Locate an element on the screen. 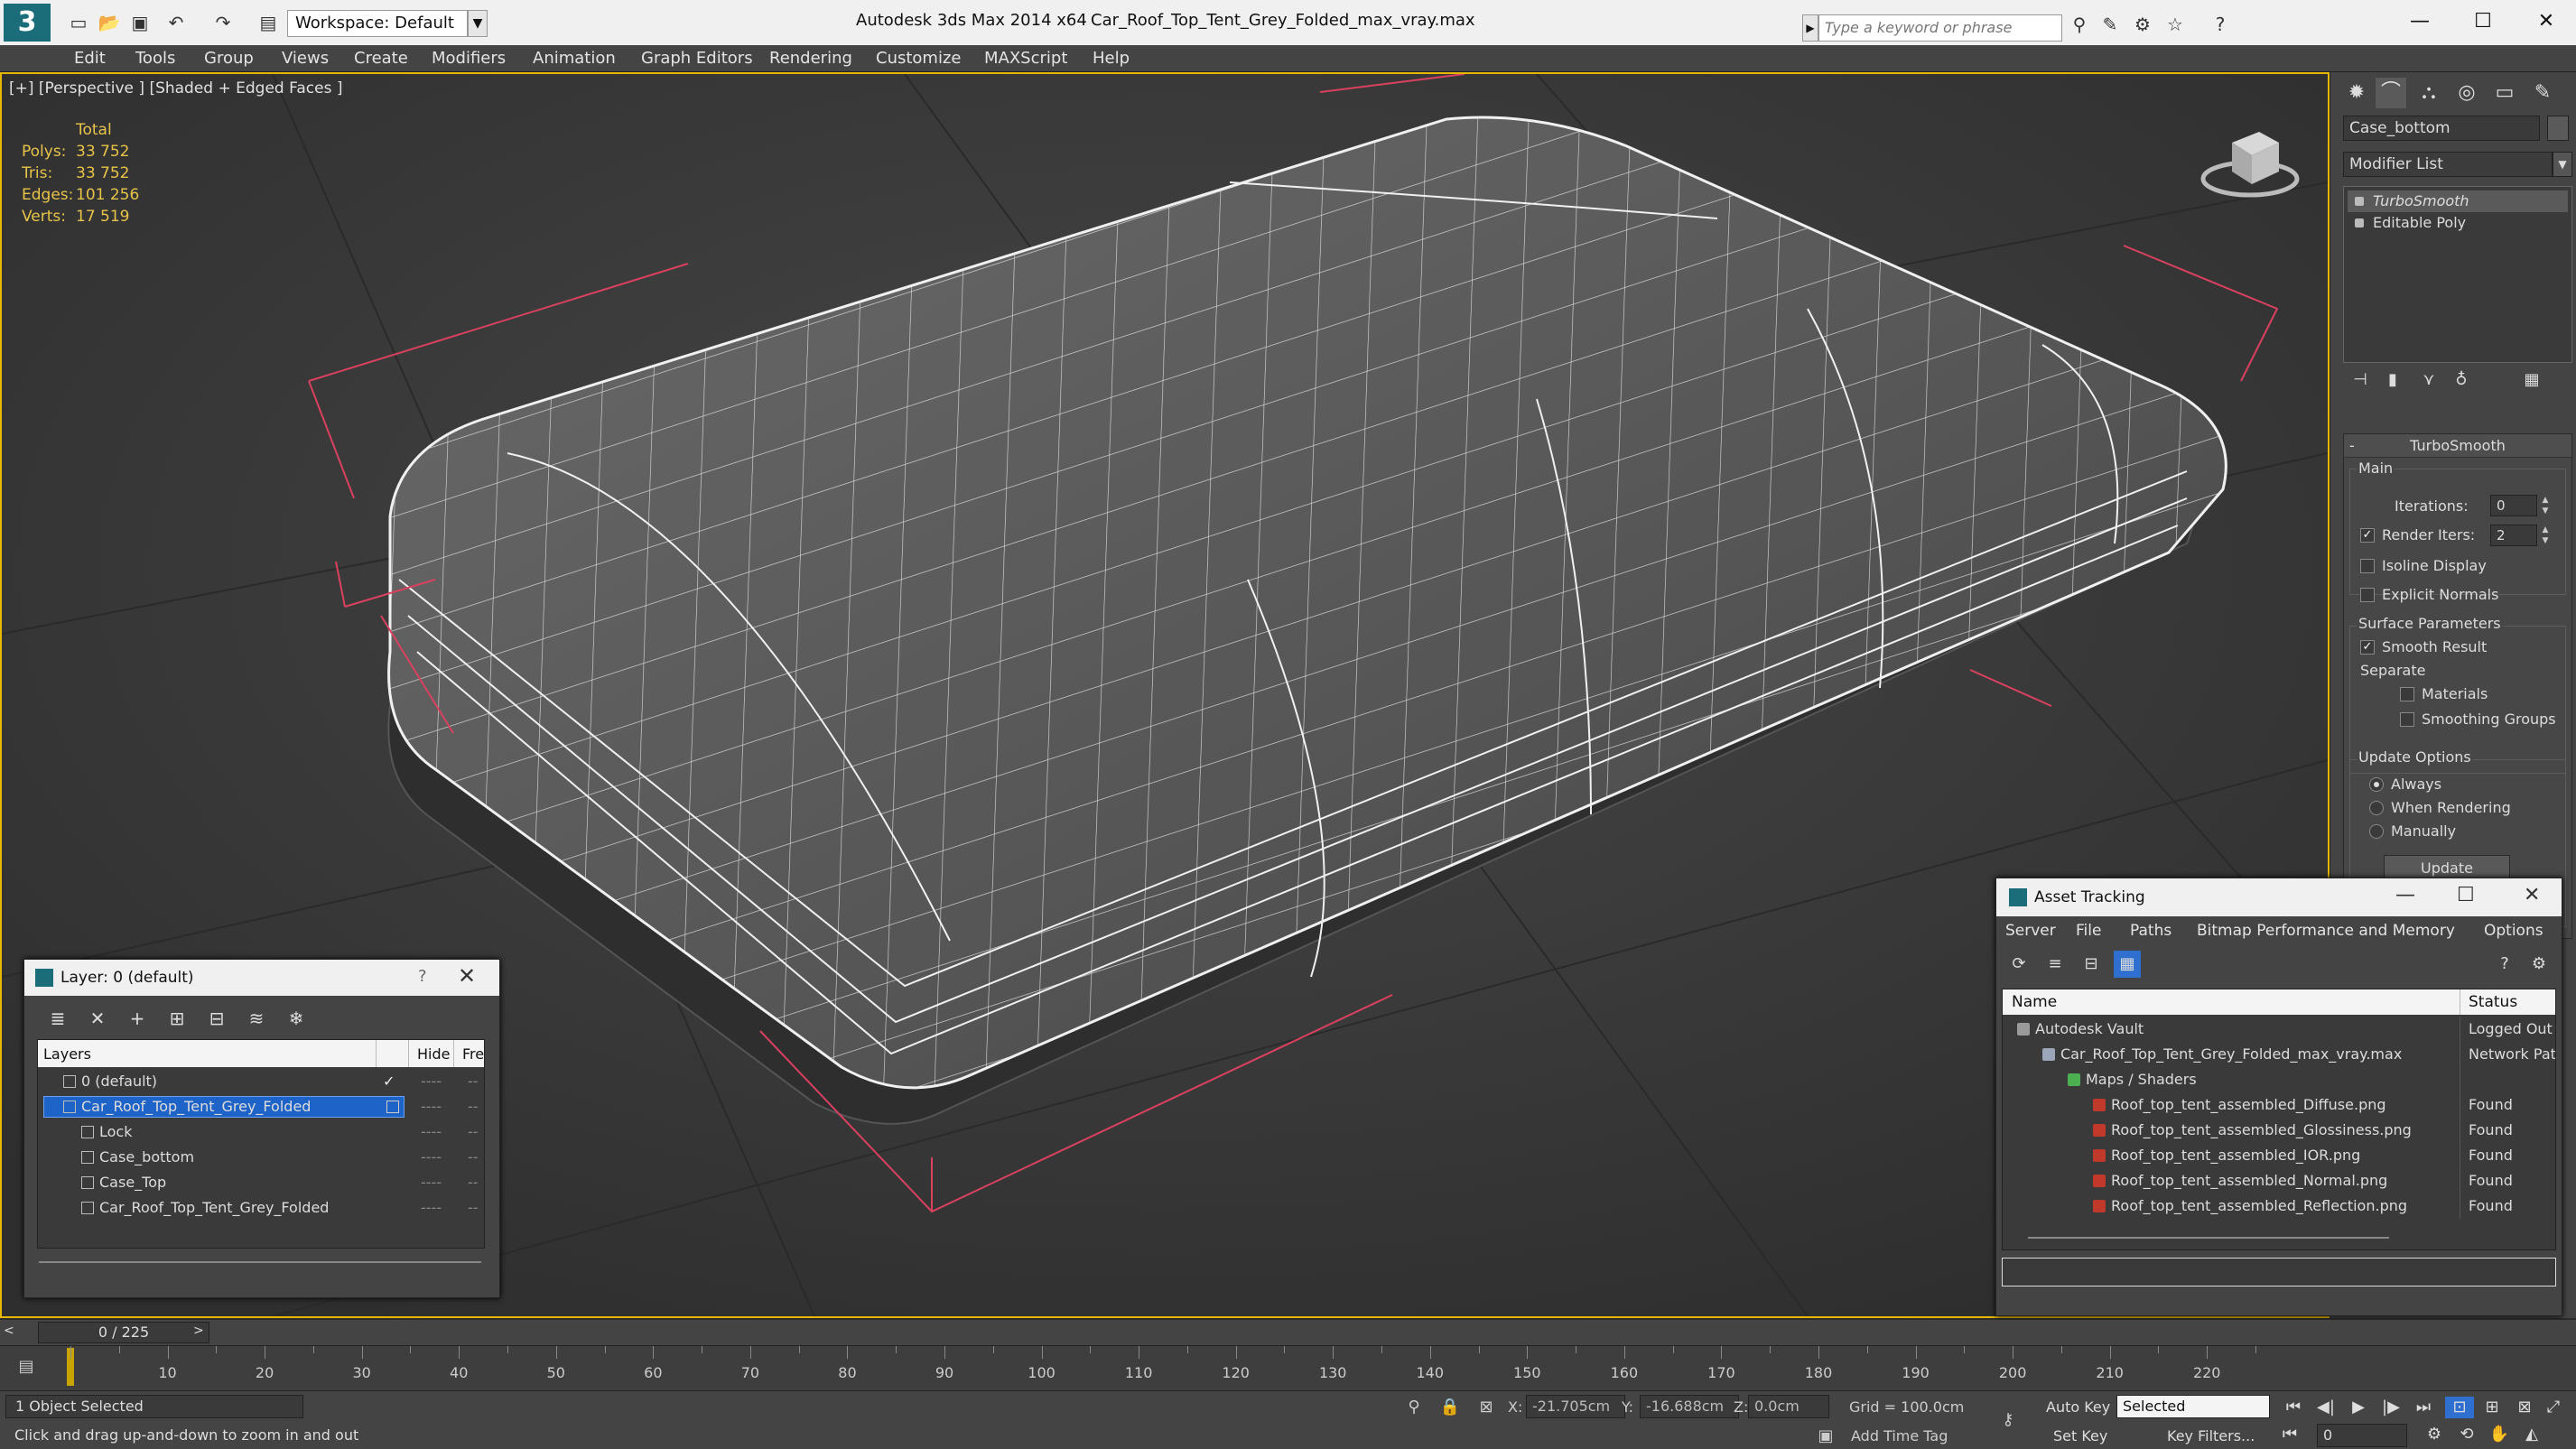 The image size is (2576, 1449). create-tab-icon: ✹ is located at coordinates (2356, 93).